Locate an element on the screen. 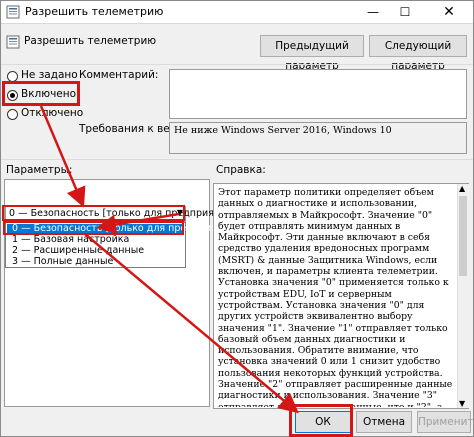 This screenshot has height=437, width=474. previous-setting-button: Предыдущий параметр is located at coordinates (312, 53).